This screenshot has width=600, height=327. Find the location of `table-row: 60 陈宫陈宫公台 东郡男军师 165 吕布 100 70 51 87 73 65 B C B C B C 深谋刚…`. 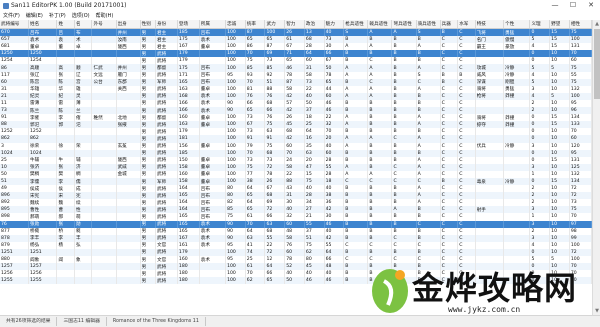

table-row: 60 陈宫陈宫公台 东郡男军师 165 吕布 100 70 51 87 73 65 B C B C B C 深谋刚… is located at coordinates (296, 82).